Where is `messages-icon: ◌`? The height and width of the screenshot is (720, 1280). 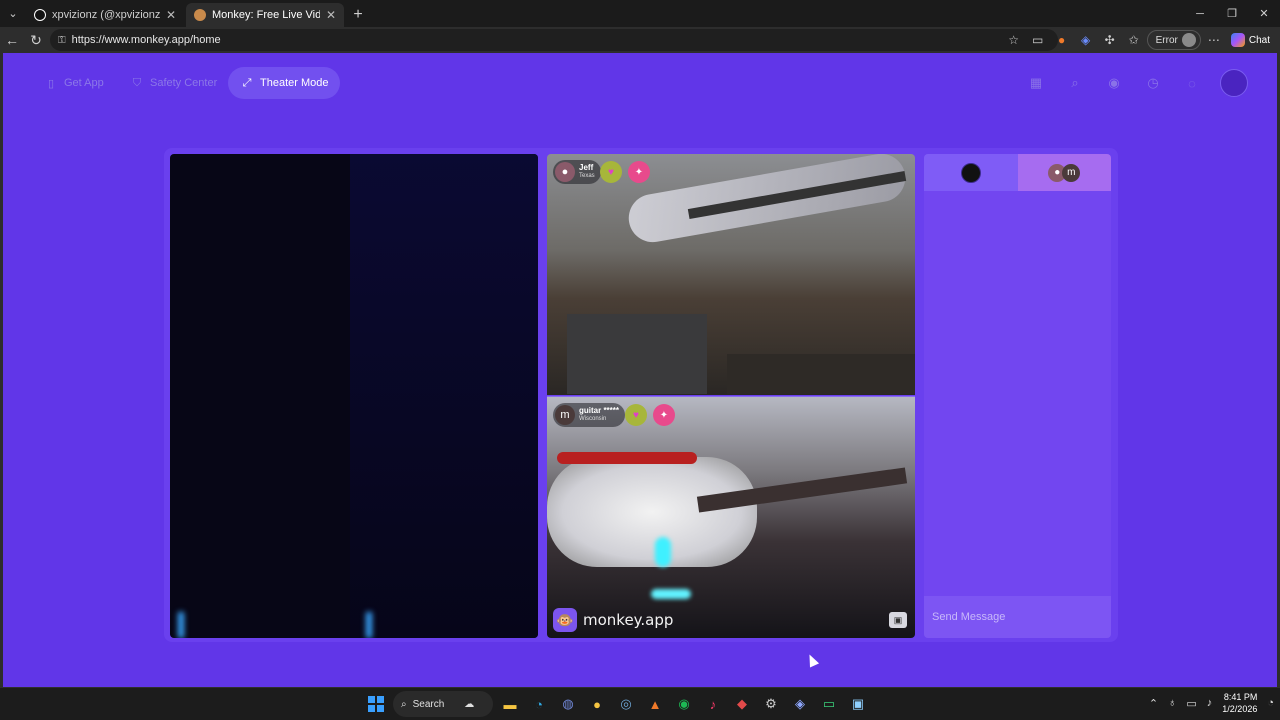 messages-icon: ◌ is located at coordinates (1192, 83).